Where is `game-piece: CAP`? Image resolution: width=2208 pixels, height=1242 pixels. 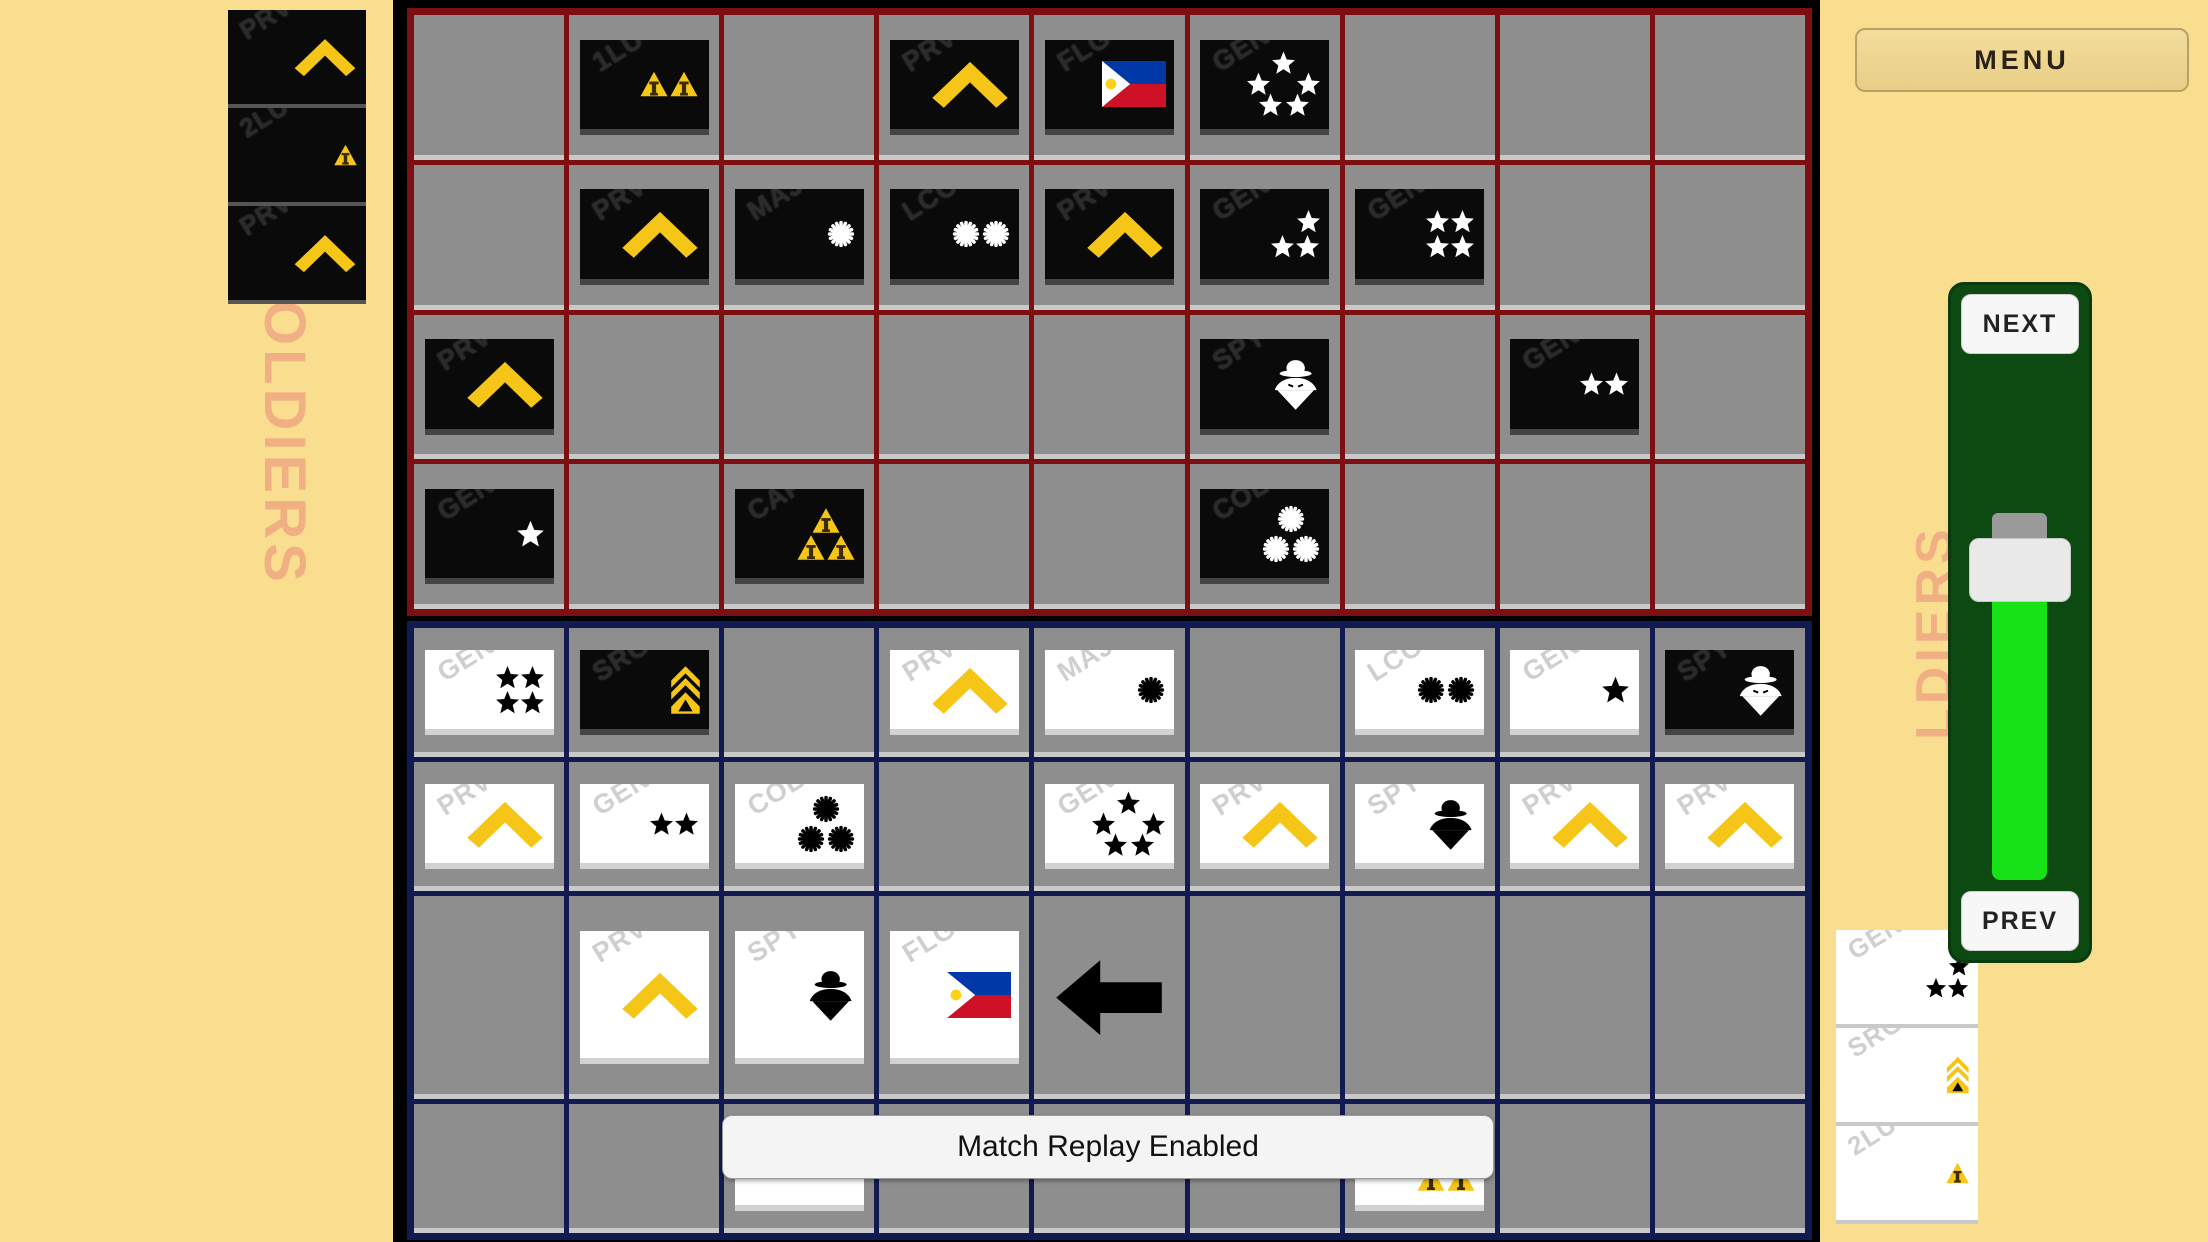
game-piece: CAP is located at coordinates (799, 536).